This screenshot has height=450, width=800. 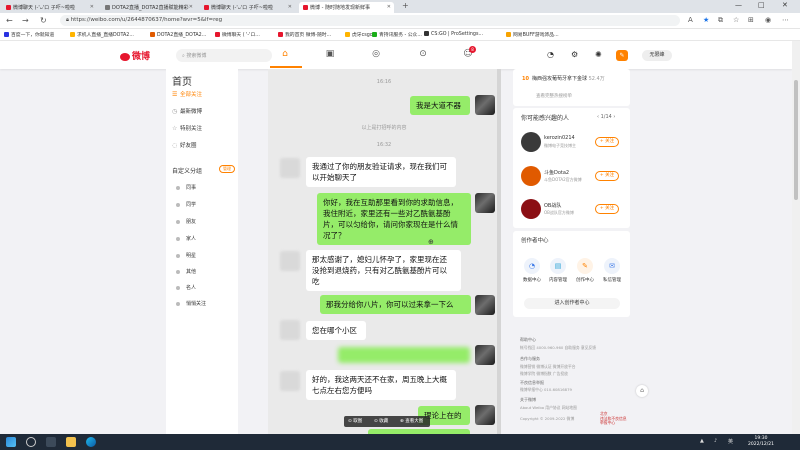 What do you see at coordinates (532, 270) in the screenshot?
I see `creator-tool: ◔ 数据中心` at bounding box center [532, 270].